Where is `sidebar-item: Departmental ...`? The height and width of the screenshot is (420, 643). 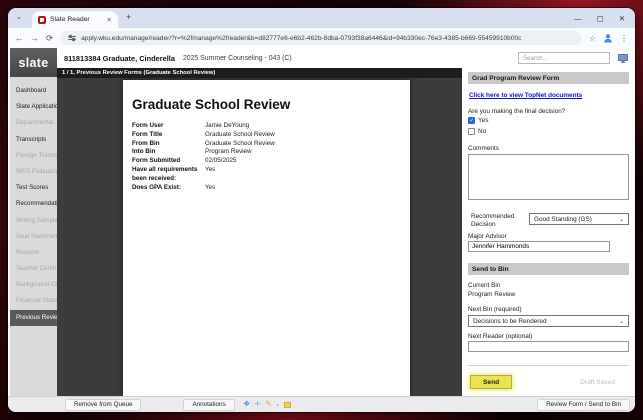
sidebar-item: Departmental ... is located at coordinates (33, 123).